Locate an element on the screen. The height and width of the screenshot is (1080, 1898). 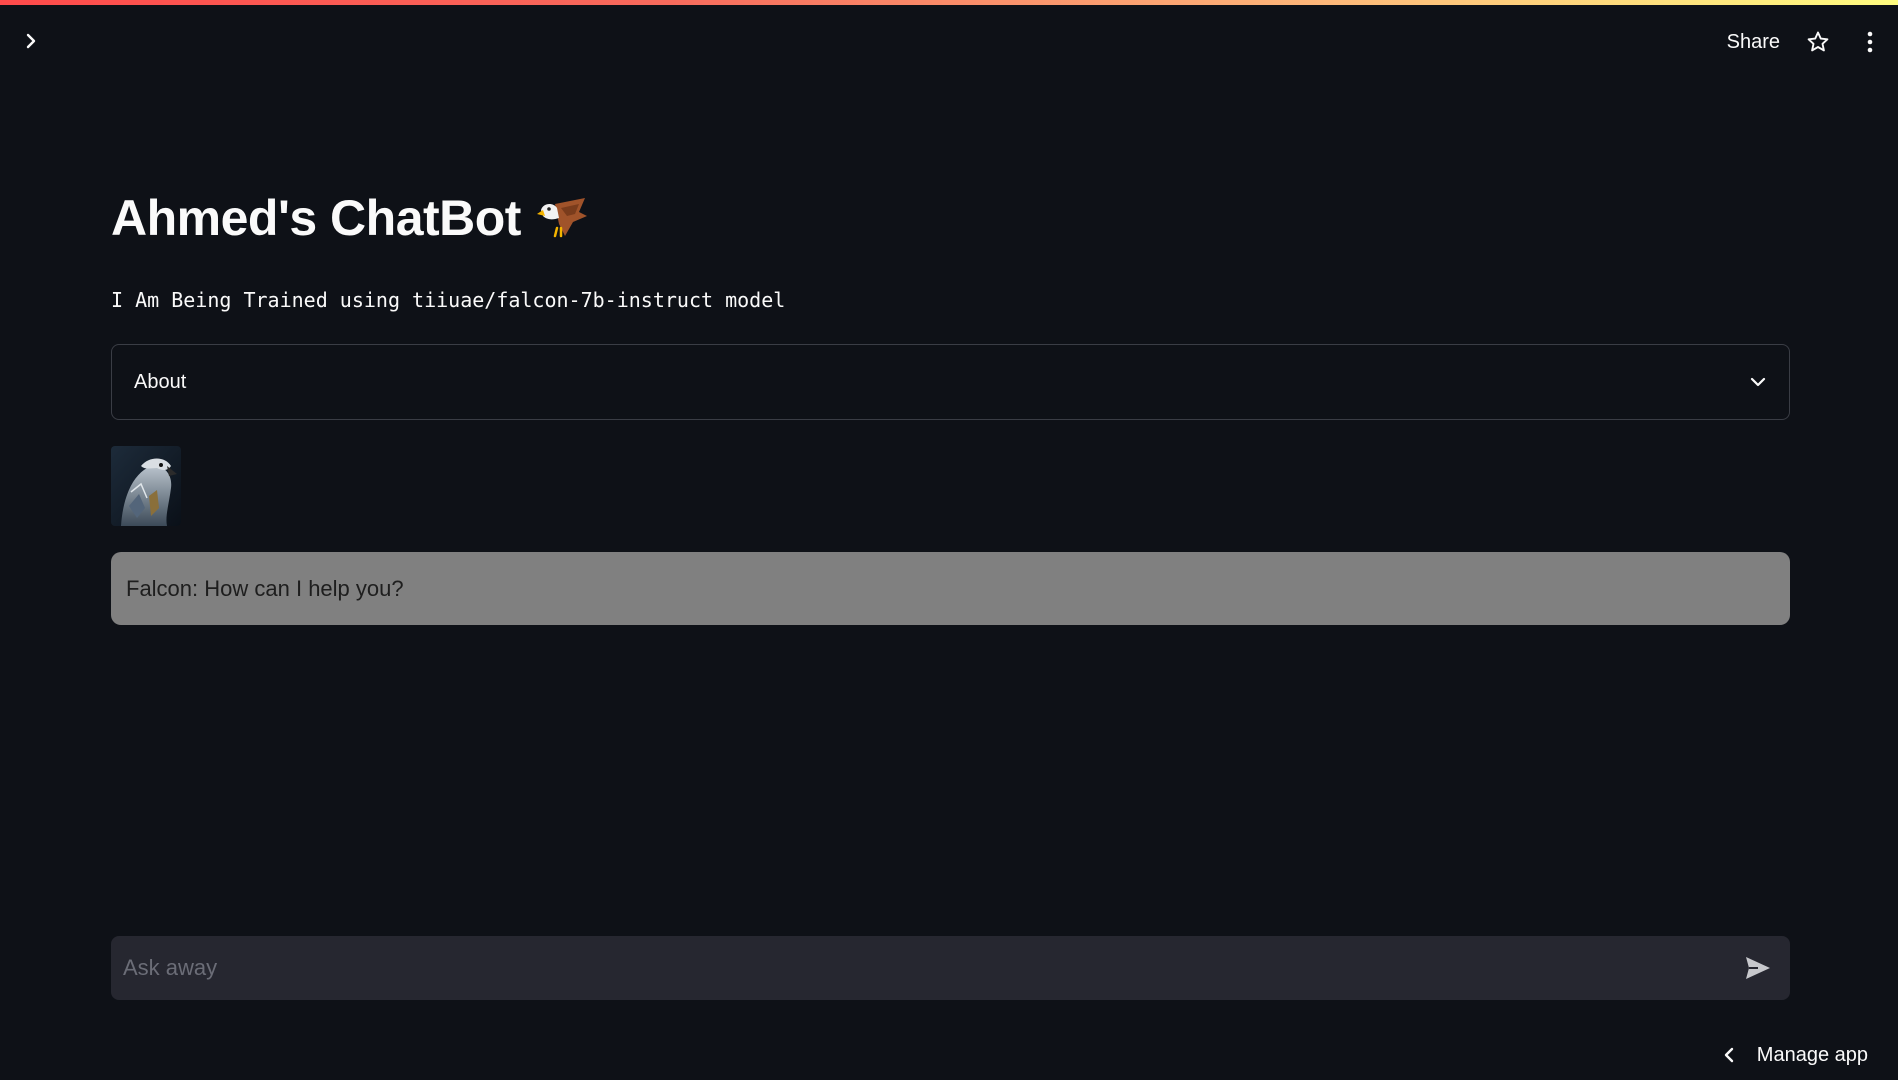
header-toolbar: Share is located at coordinates (1805, 42).